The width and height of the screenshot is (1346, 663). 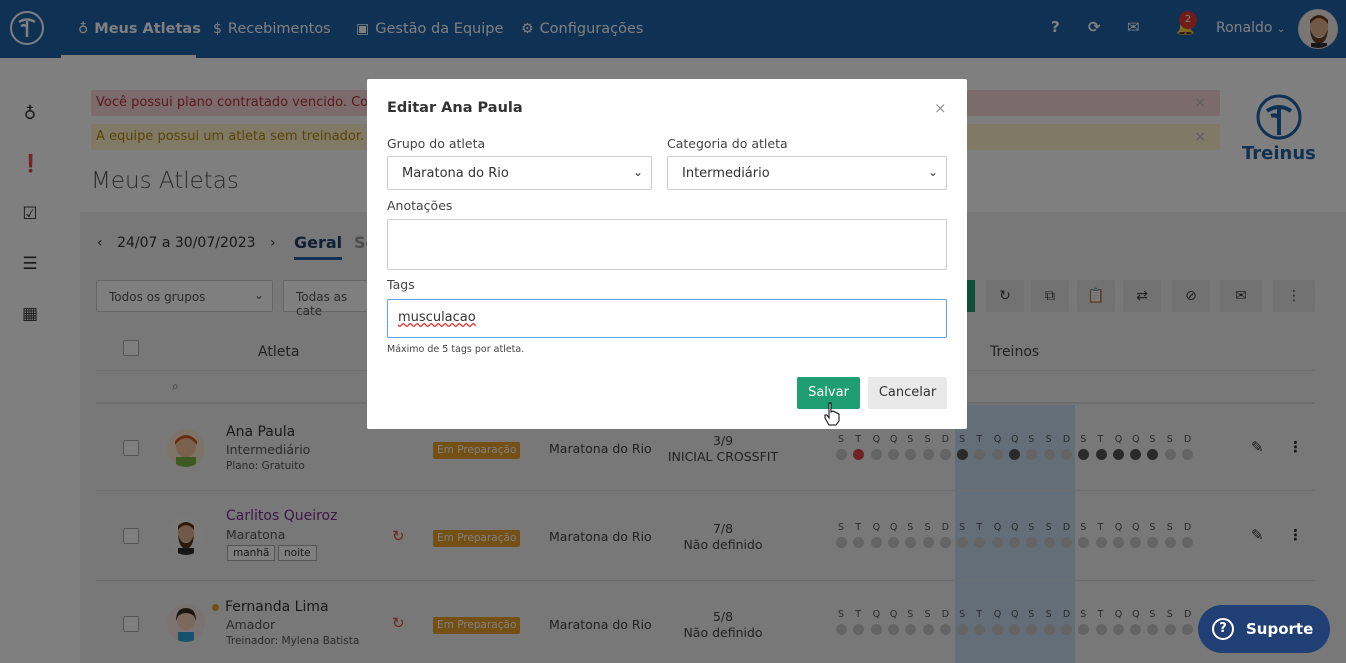 I want to click on notes-label: Anotações, so click(x=420, y=205).